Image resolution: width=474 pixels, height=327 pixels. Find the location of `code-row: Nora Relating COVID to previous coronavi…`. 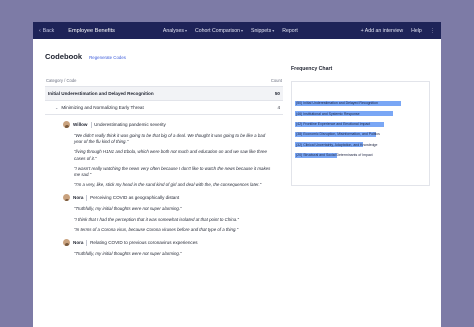

code-row: Nora Relating COVID to previous coronavi… is located at coordinates (173, 242).